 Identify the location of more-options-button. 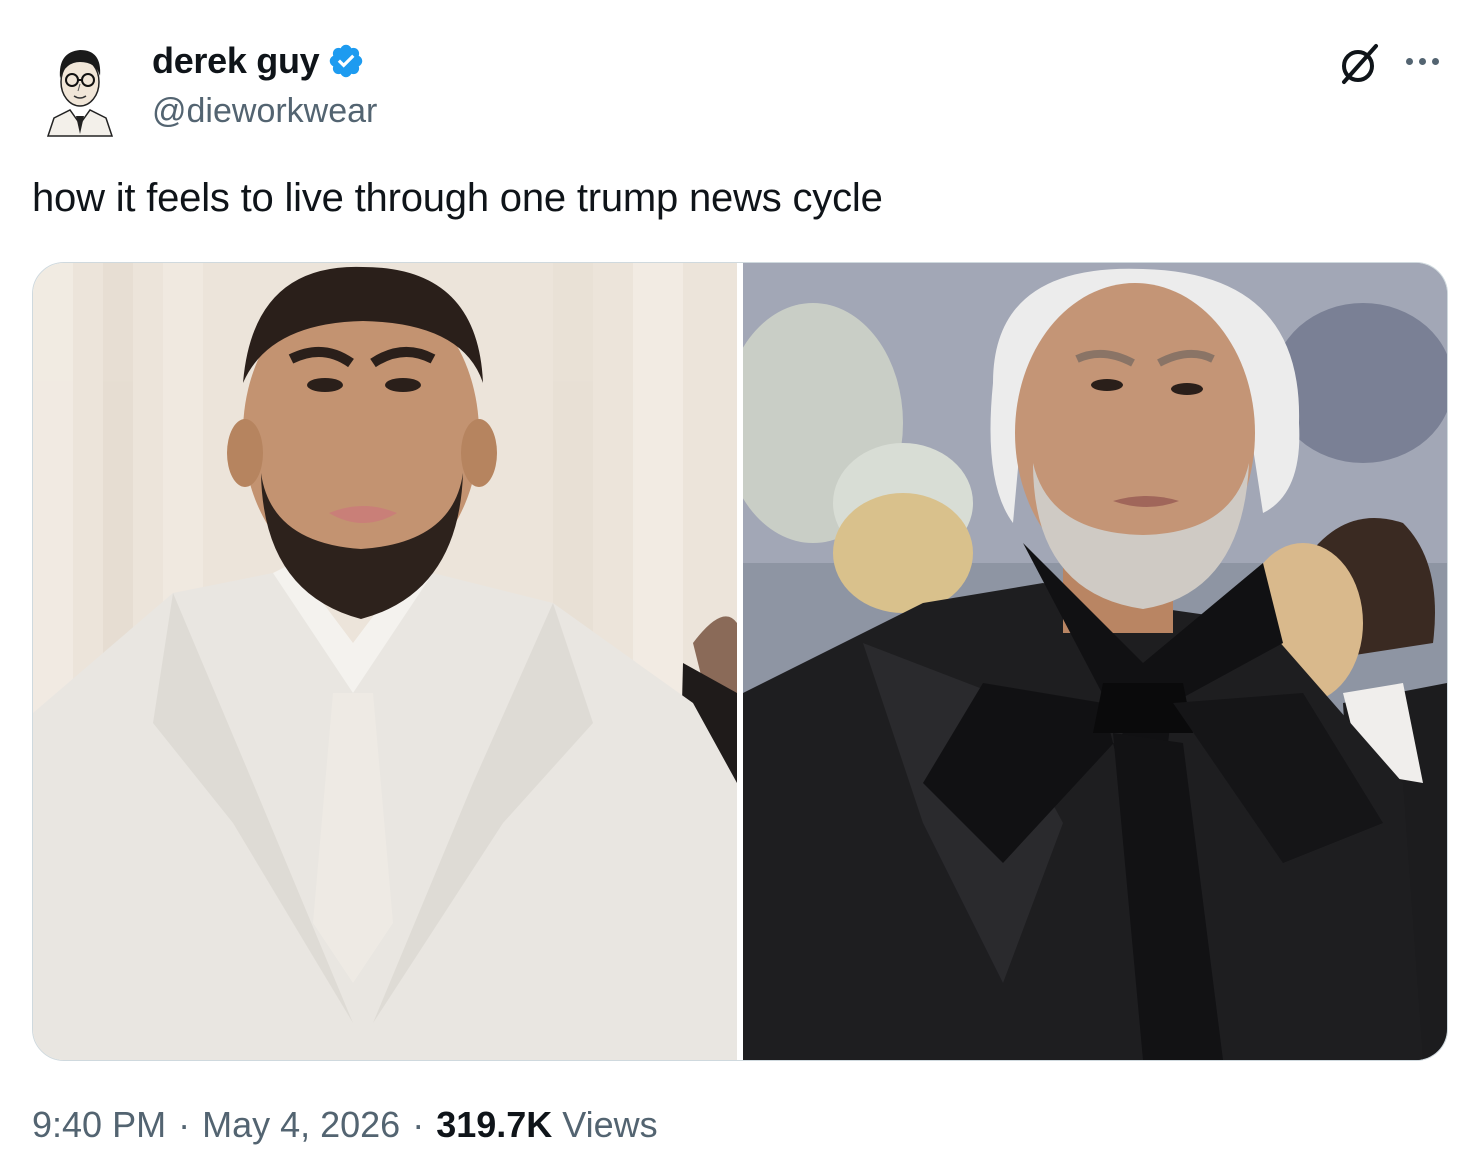
(1422, 61).